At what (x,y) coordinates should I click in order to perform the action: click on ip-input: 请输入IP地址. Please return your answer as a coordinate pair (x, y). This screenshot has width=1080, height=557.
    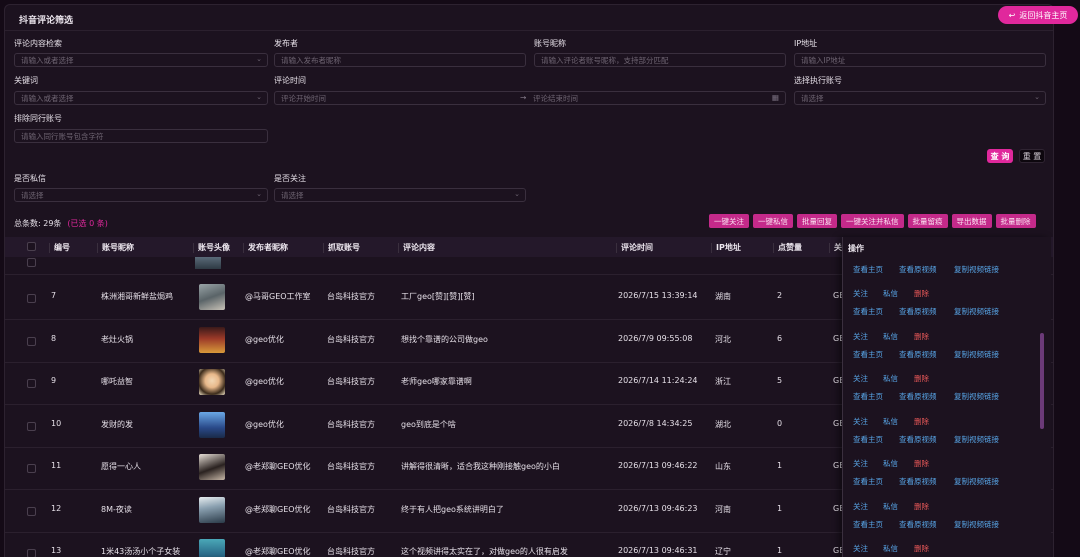
    Looking at the image, I should click on (920, 60).